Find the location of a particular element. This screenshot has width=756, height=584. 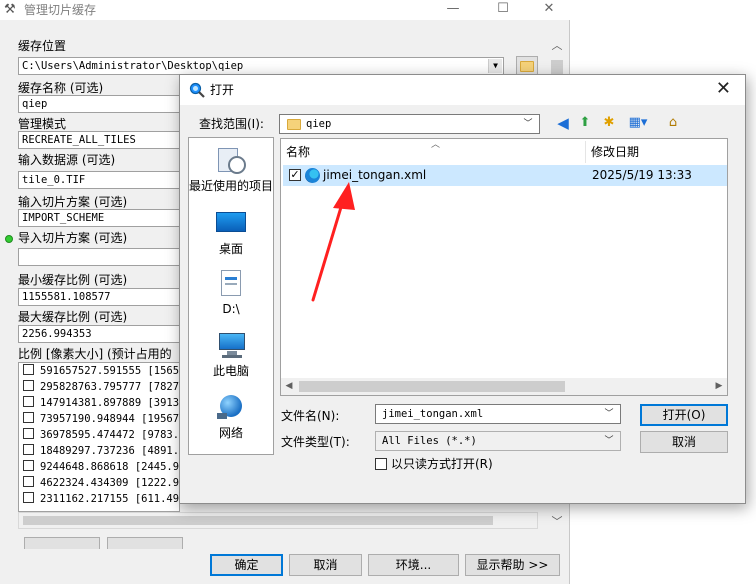

file-modified: 2025/5/19 13:33 is located at coordinates (642, 175).